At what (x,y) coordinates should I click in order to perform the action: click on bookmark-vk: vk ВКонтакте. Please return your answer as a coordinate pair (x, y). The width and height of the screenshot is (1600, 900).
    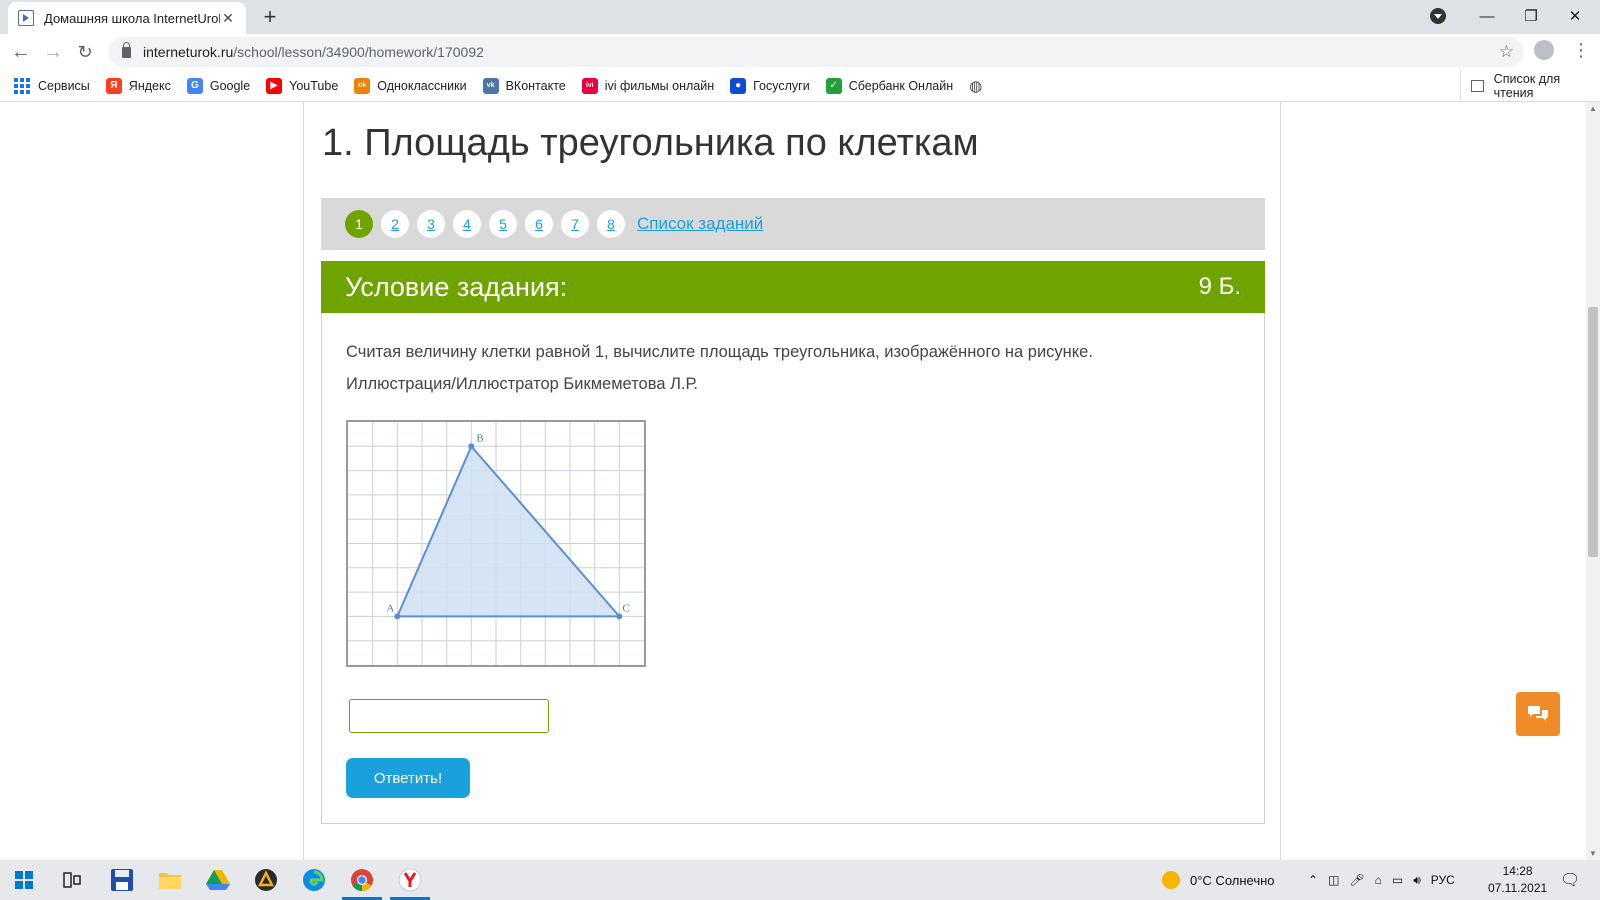
    Looking at the image, I should click on (524, 85).